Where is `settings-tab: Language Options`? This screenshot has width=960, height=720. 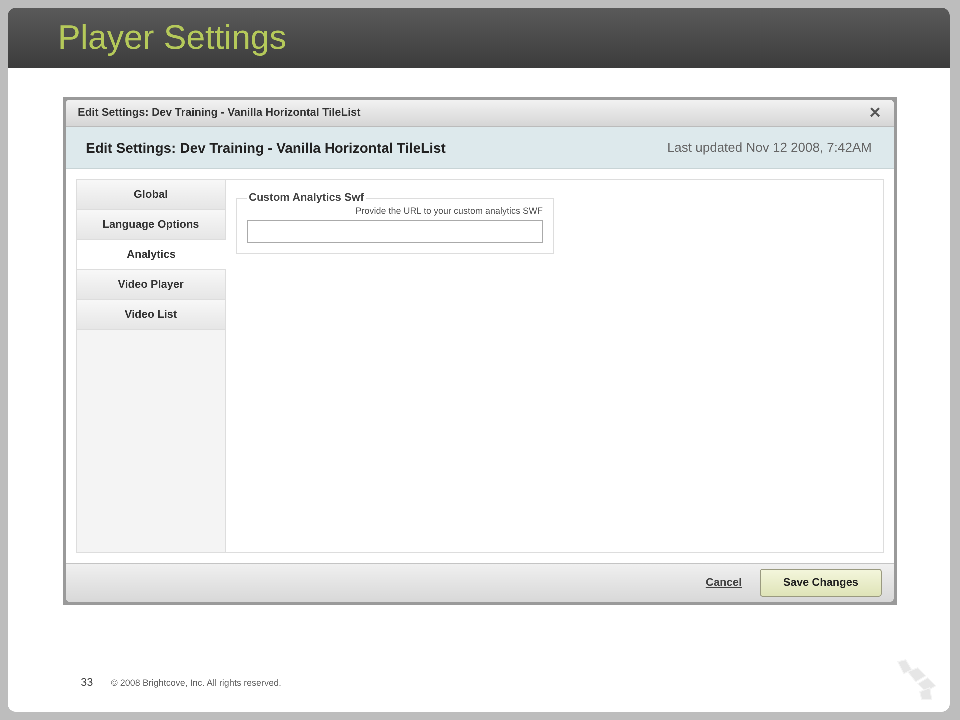 settings-tab: Language Options is located at coordinates (151, 225).